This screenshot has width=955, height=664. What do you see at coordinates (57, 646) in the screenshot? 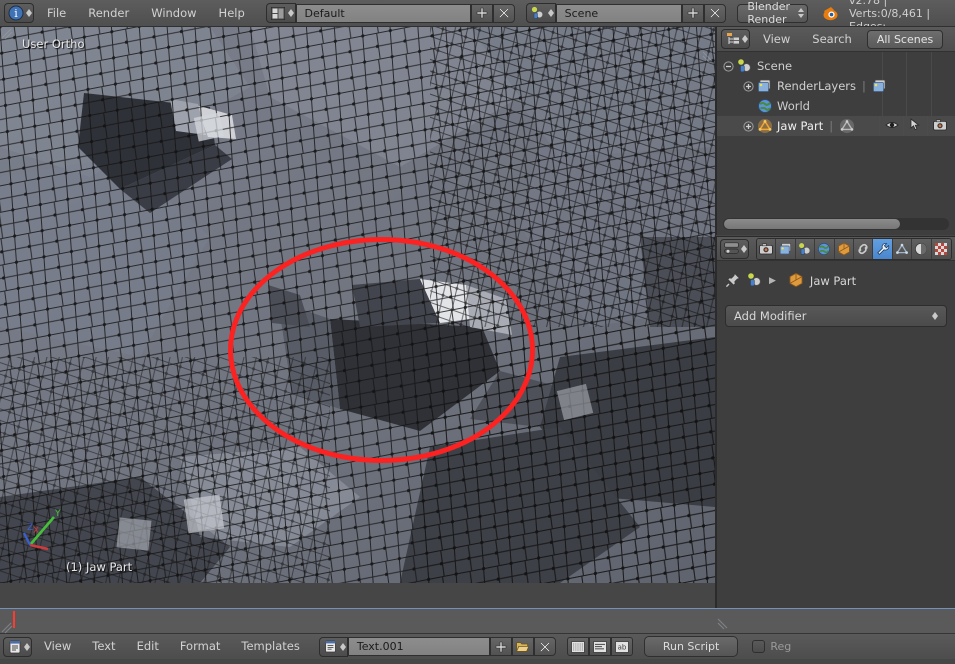
I see `text-menu-view: View` at bounding box center [57, 646].